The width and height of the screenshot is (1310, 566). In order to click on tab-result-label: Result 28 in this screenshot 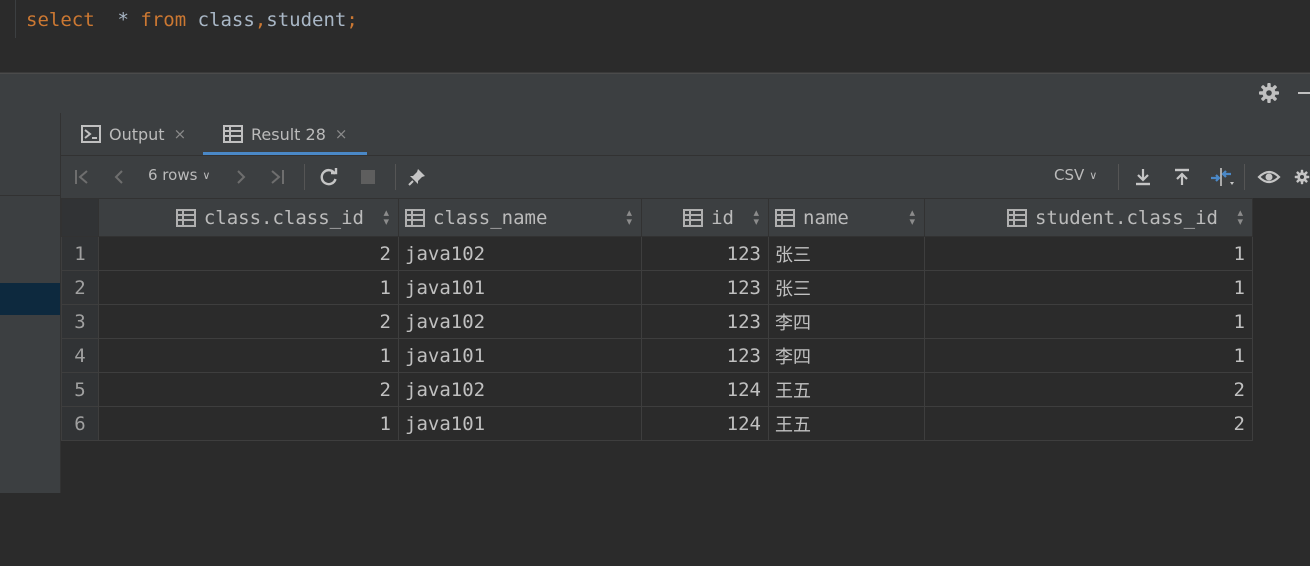, I will do `click(288, 134)`.